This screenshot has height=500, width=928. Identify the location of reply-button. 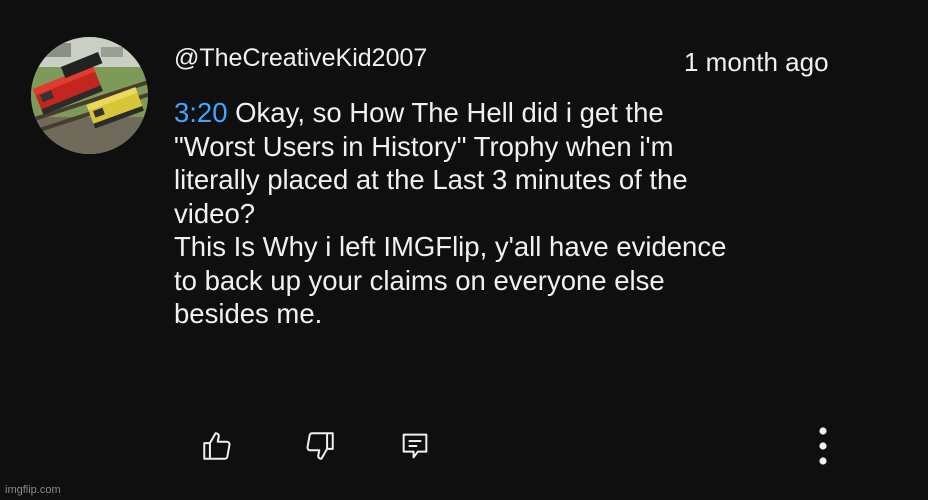
(415, 446).